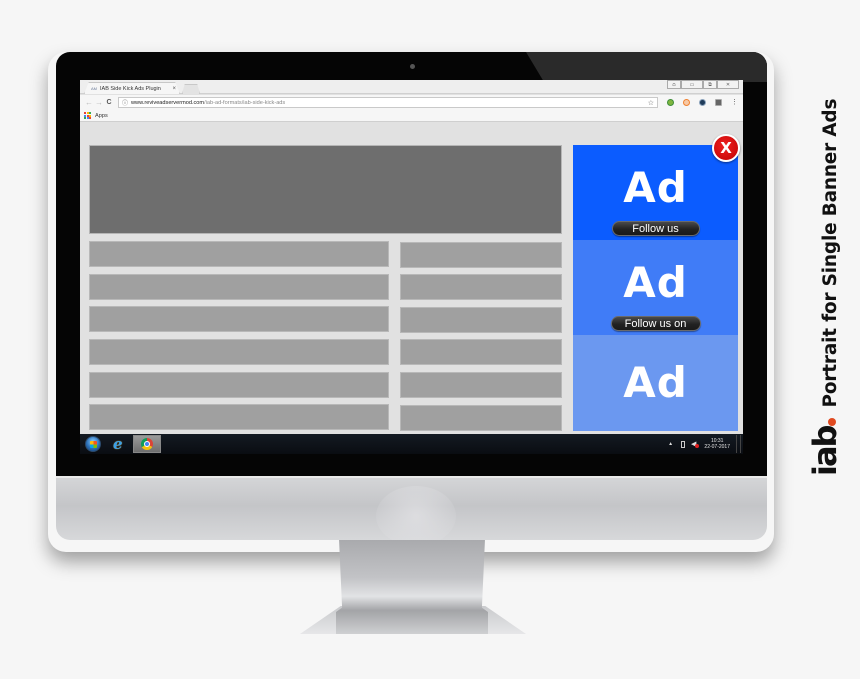 The height and width of the screenshot is (679, 860). I want to click on user-icon: ⍝, so click(674, 84).